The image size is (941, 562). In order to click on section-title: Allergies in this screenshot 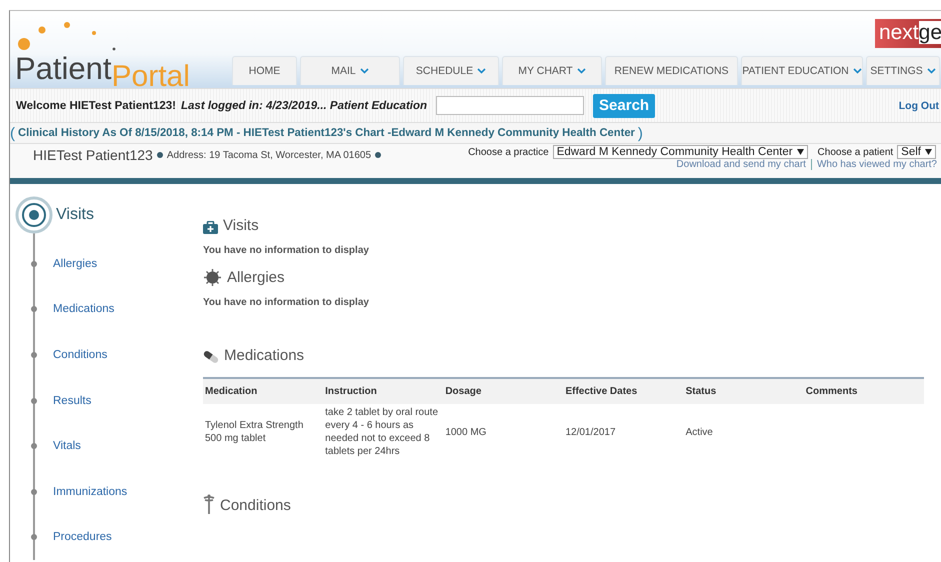, I will do `click(256, 277)`.